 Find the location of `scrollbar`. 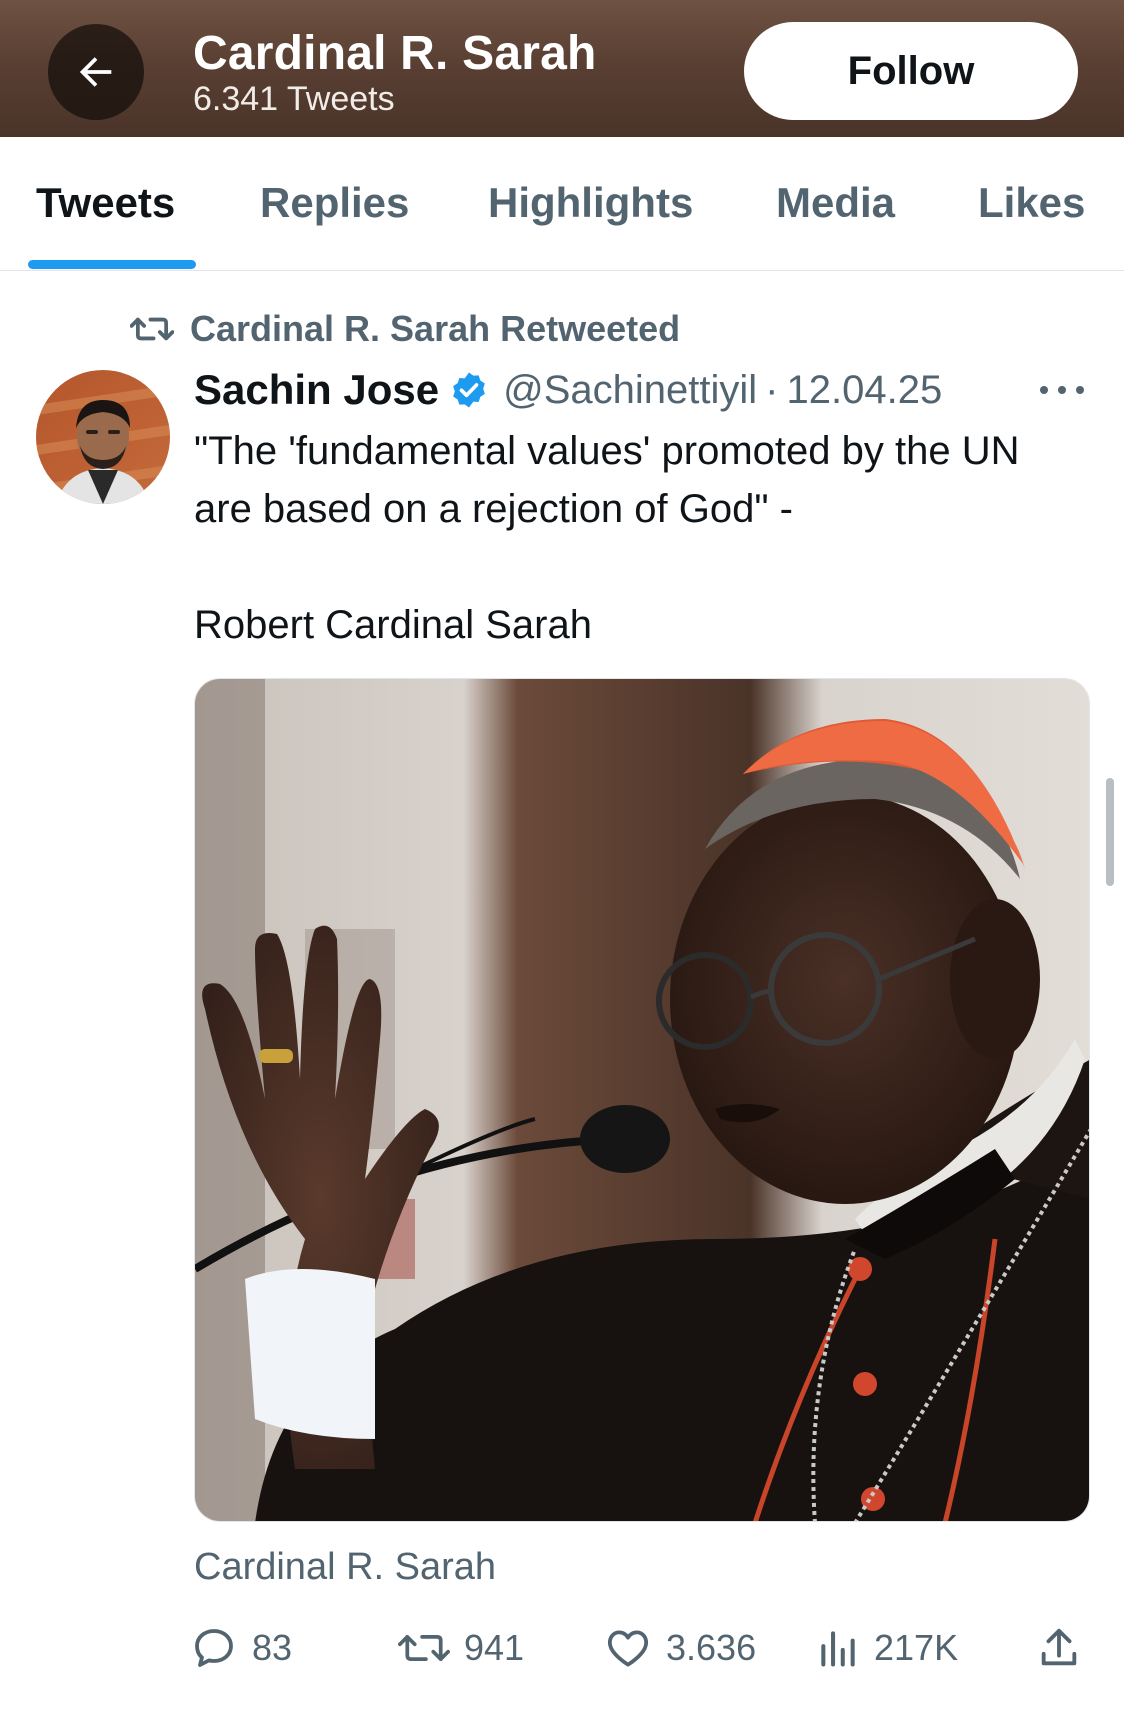

scrollbar is located at coordinates (1110, 832).